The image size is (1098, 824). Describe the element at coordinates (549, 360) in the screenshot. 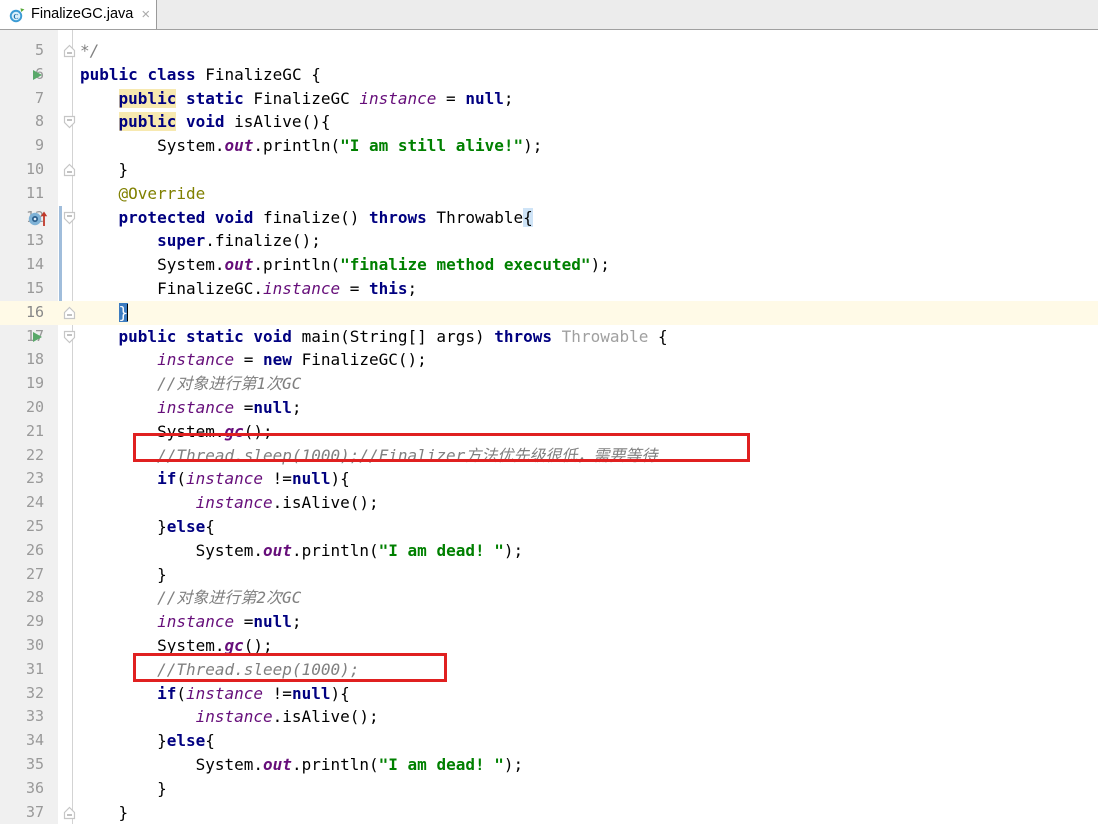

I see `code-line: 18 instance = new FinalizeGC();` at that location.